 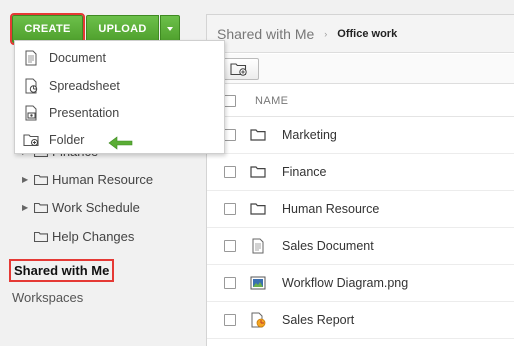 I want to click on sidebar-workspaces: Workspaces, so click(x=47, y=297).